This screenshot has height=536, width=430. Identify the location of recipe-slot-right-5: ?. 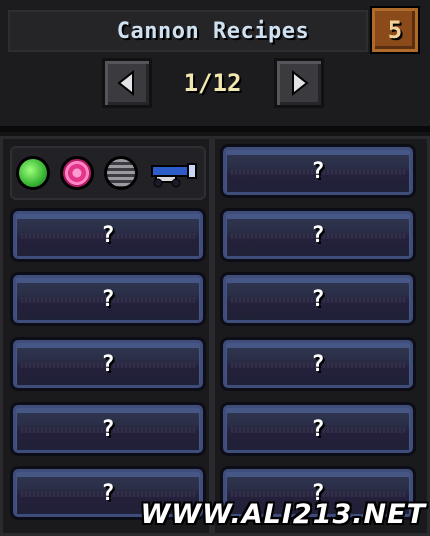
(318, 429).